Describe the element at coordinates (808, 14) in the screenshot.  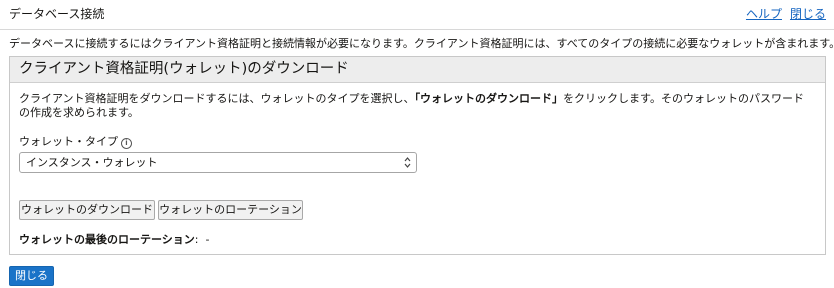
I see `close-link: 閉じる` at that location.